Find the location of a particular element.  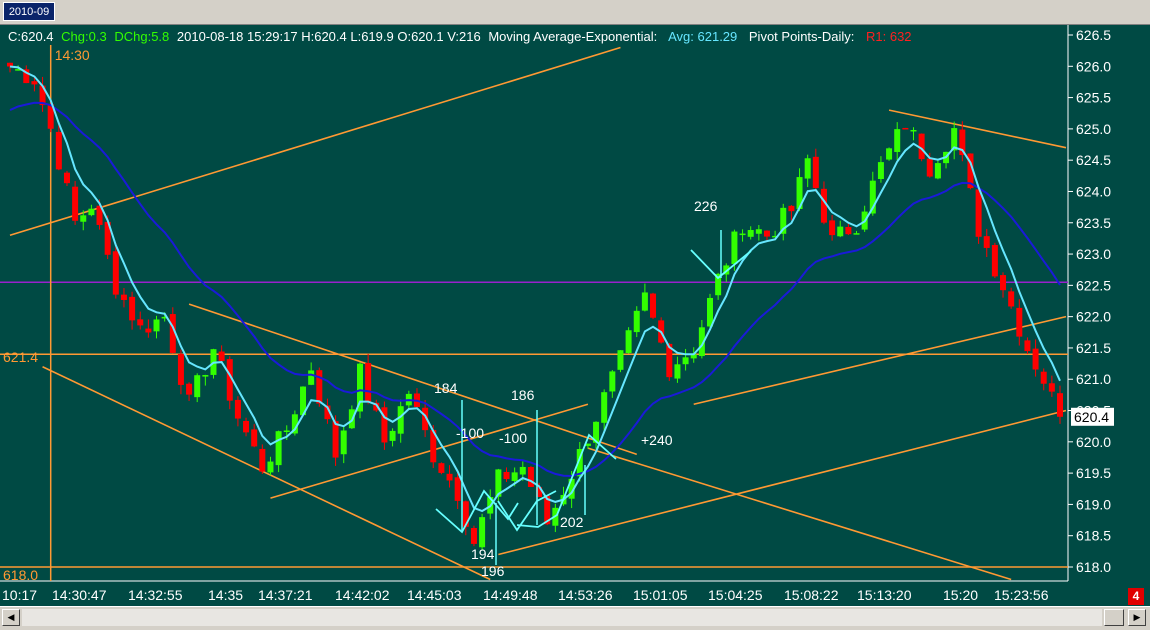

x-tick-label: 15:13:20 is located at coordinates (884, 595).